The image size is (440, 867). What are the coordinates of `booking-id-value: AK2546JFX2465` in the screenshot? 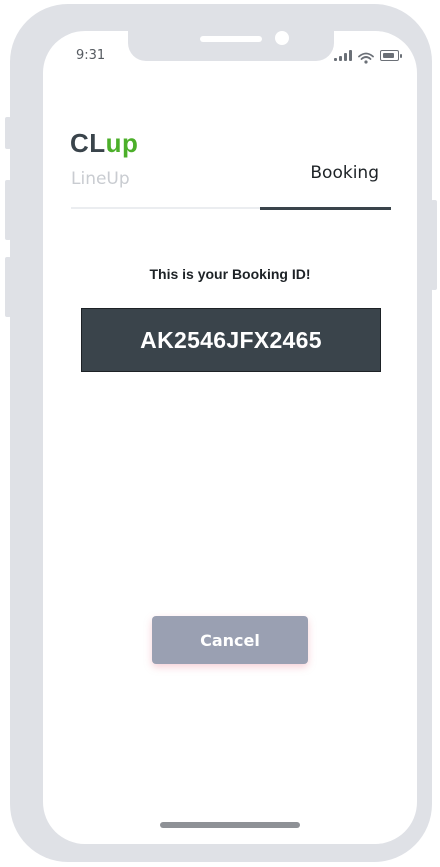 It's located at (231, 339).